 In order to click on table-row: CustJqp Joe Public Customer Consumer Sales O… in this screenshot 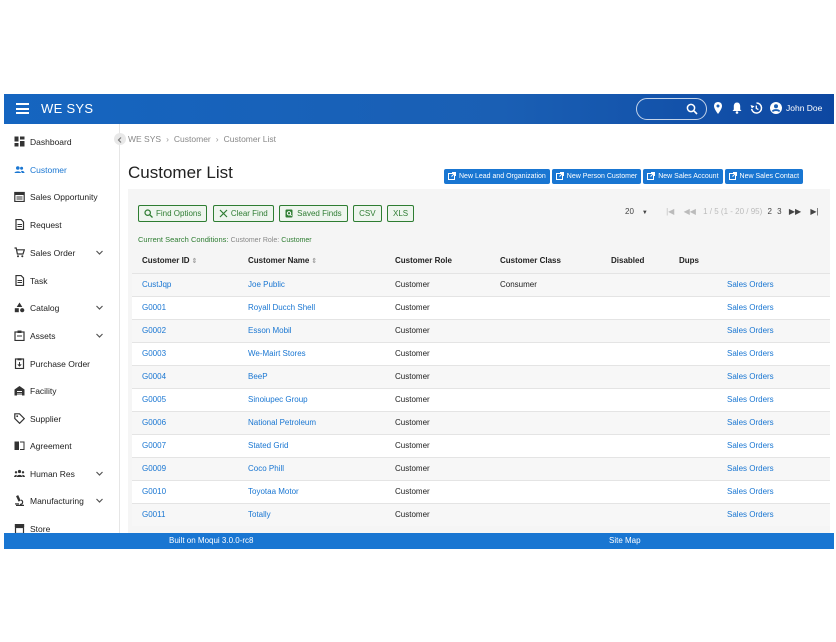, I will do `click(481, 284)`.